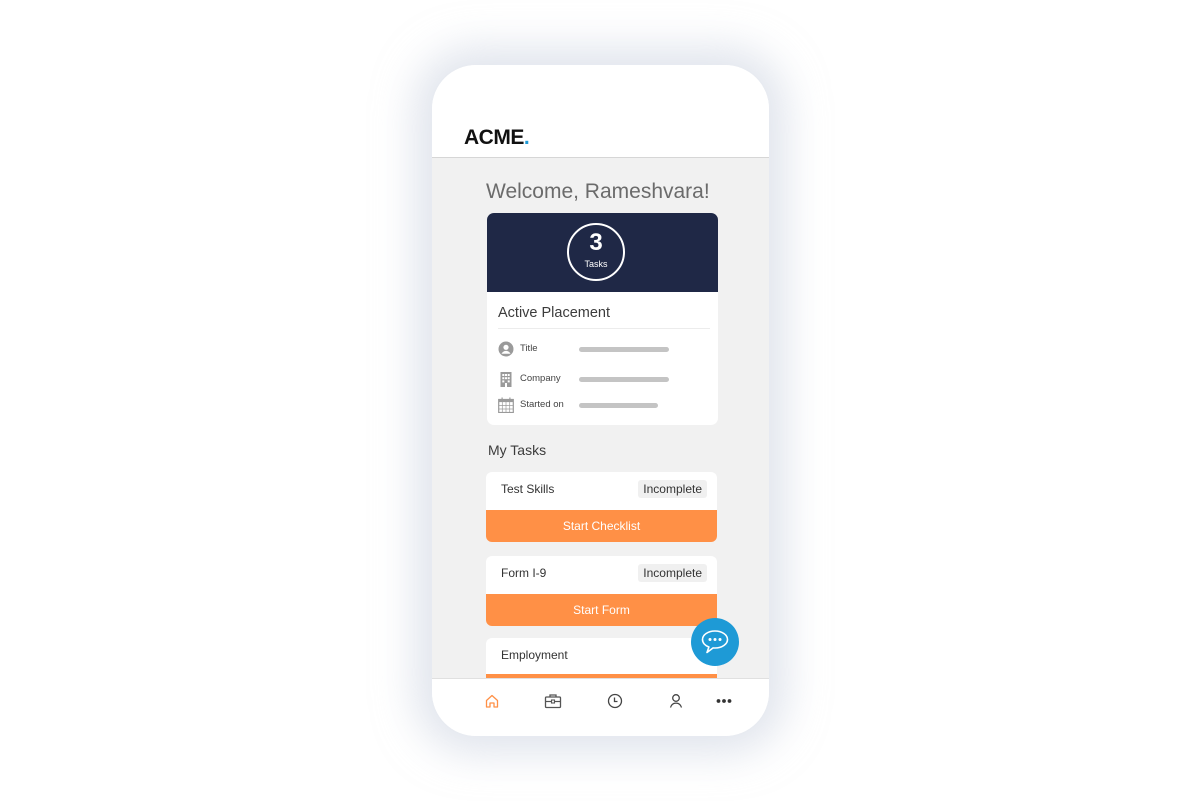  Describe the element at coordinates (601, 526) in the screenshot. I see `start-checklist-button: Start Checklist` at that location.